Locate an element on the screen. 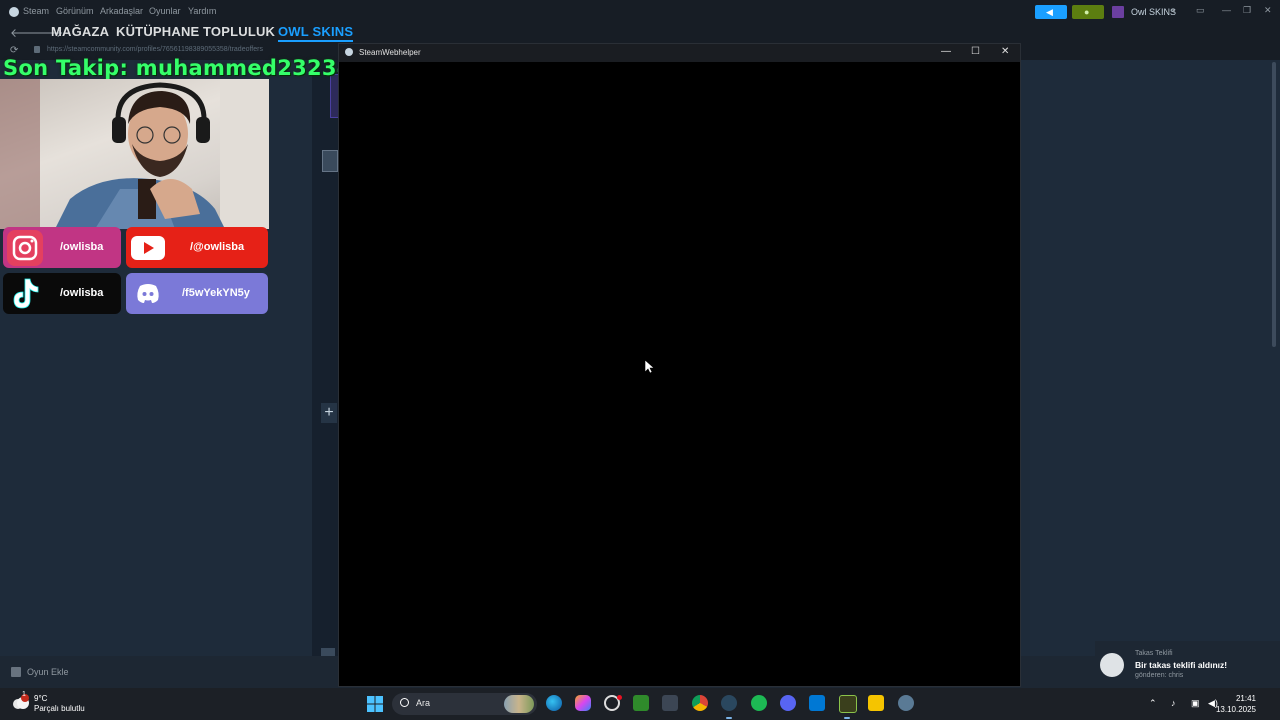  menu-games: Oyunlar is located at coordinates (165, 11).